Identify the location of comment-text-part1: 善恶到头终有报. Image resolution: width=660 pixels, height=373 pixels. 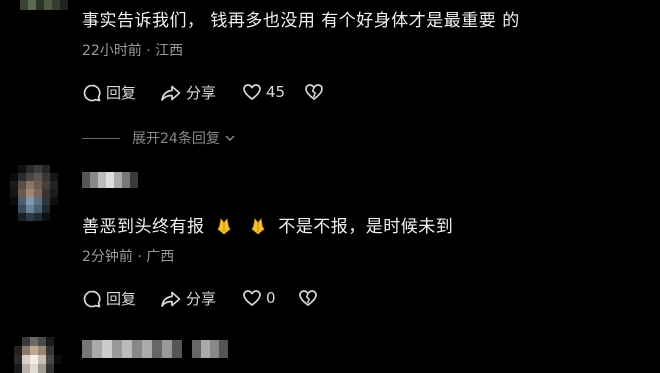
(143, 227).